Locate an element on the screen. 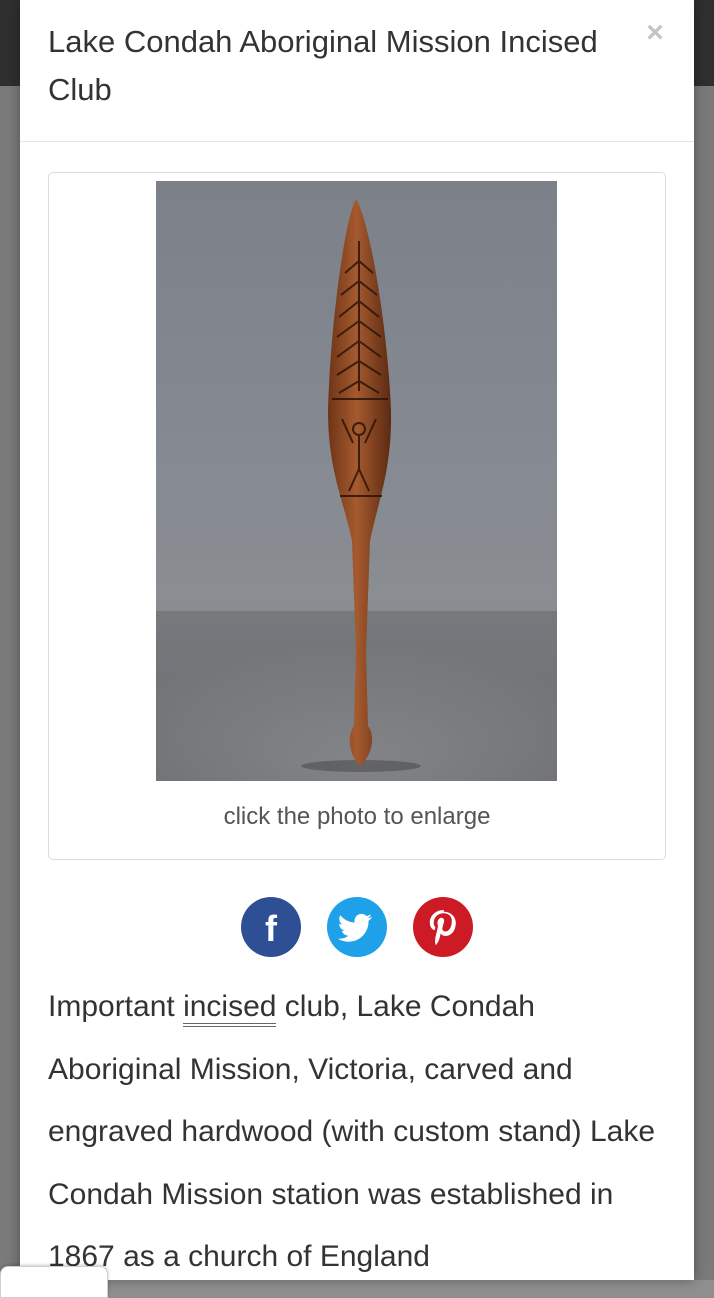 Image resolution: width=714 pixels, height=1298 pixels. social-share-bar: f is located at coordinates (357, 928).